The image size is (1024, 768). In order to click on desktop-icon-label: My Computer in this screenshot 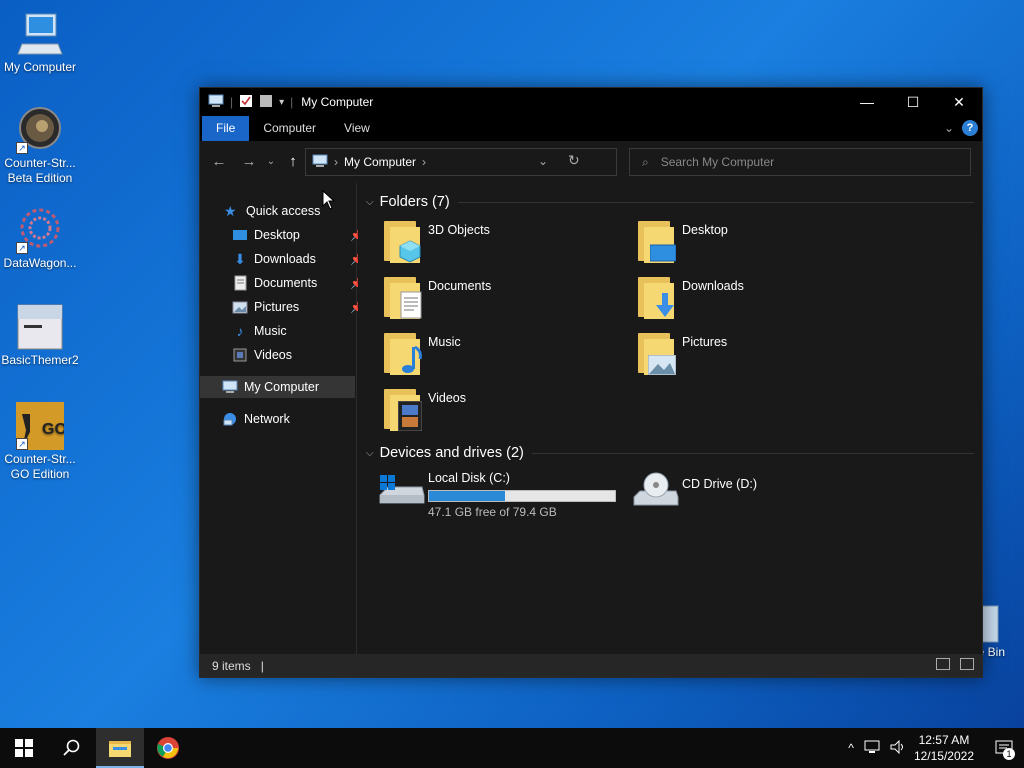, I will do `click(40, 67)`.